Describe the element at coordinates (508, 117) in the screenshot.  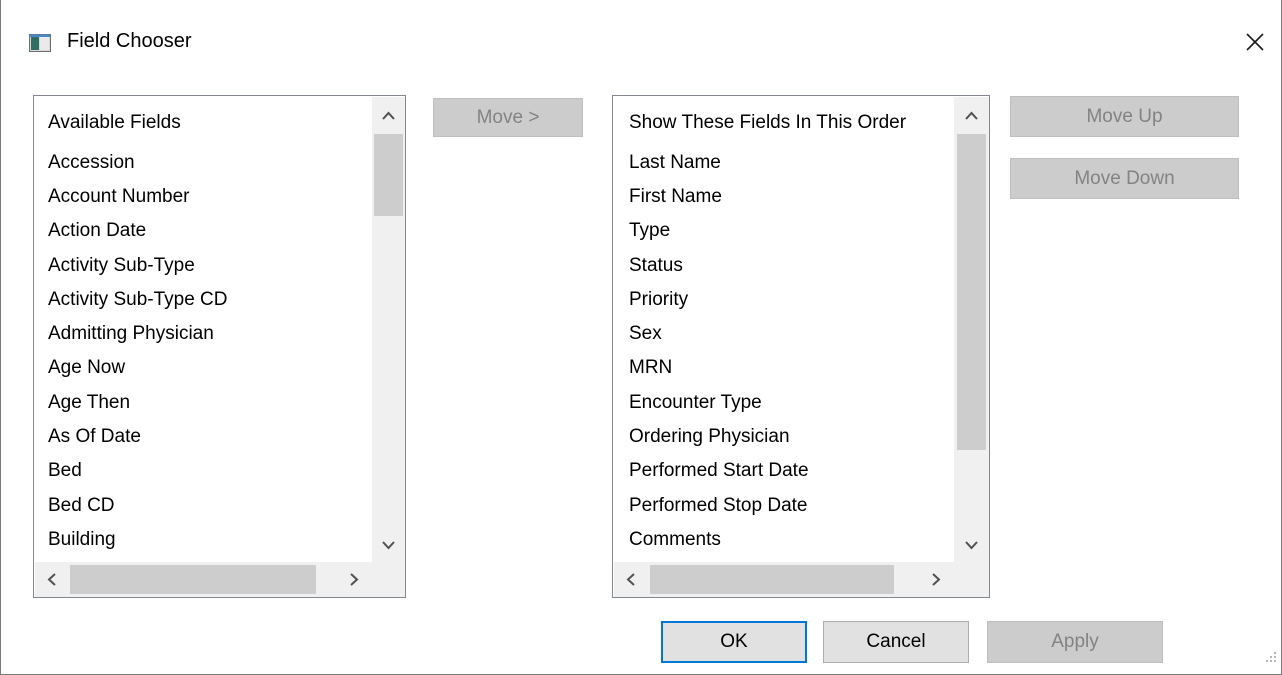
I see `move-button: Move >` at that location.